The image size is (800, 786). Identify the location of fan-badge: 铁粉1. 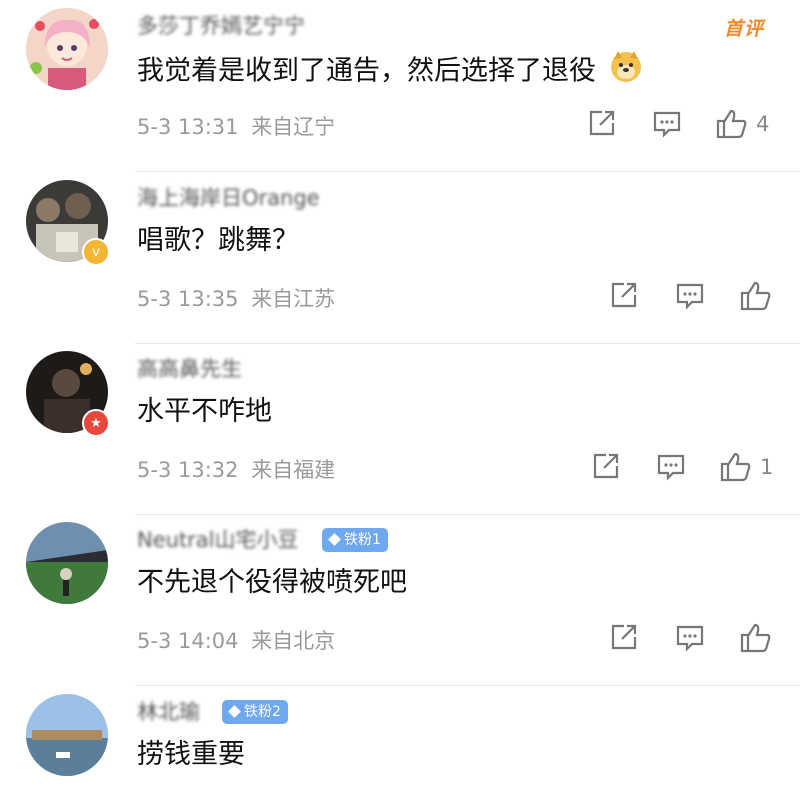
(355, 540).